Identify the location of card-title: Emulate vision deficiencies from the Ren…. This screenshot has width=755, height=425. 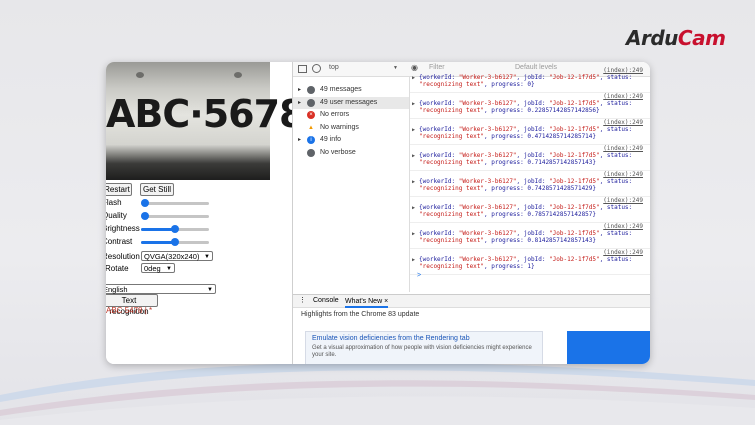
(391, 338).